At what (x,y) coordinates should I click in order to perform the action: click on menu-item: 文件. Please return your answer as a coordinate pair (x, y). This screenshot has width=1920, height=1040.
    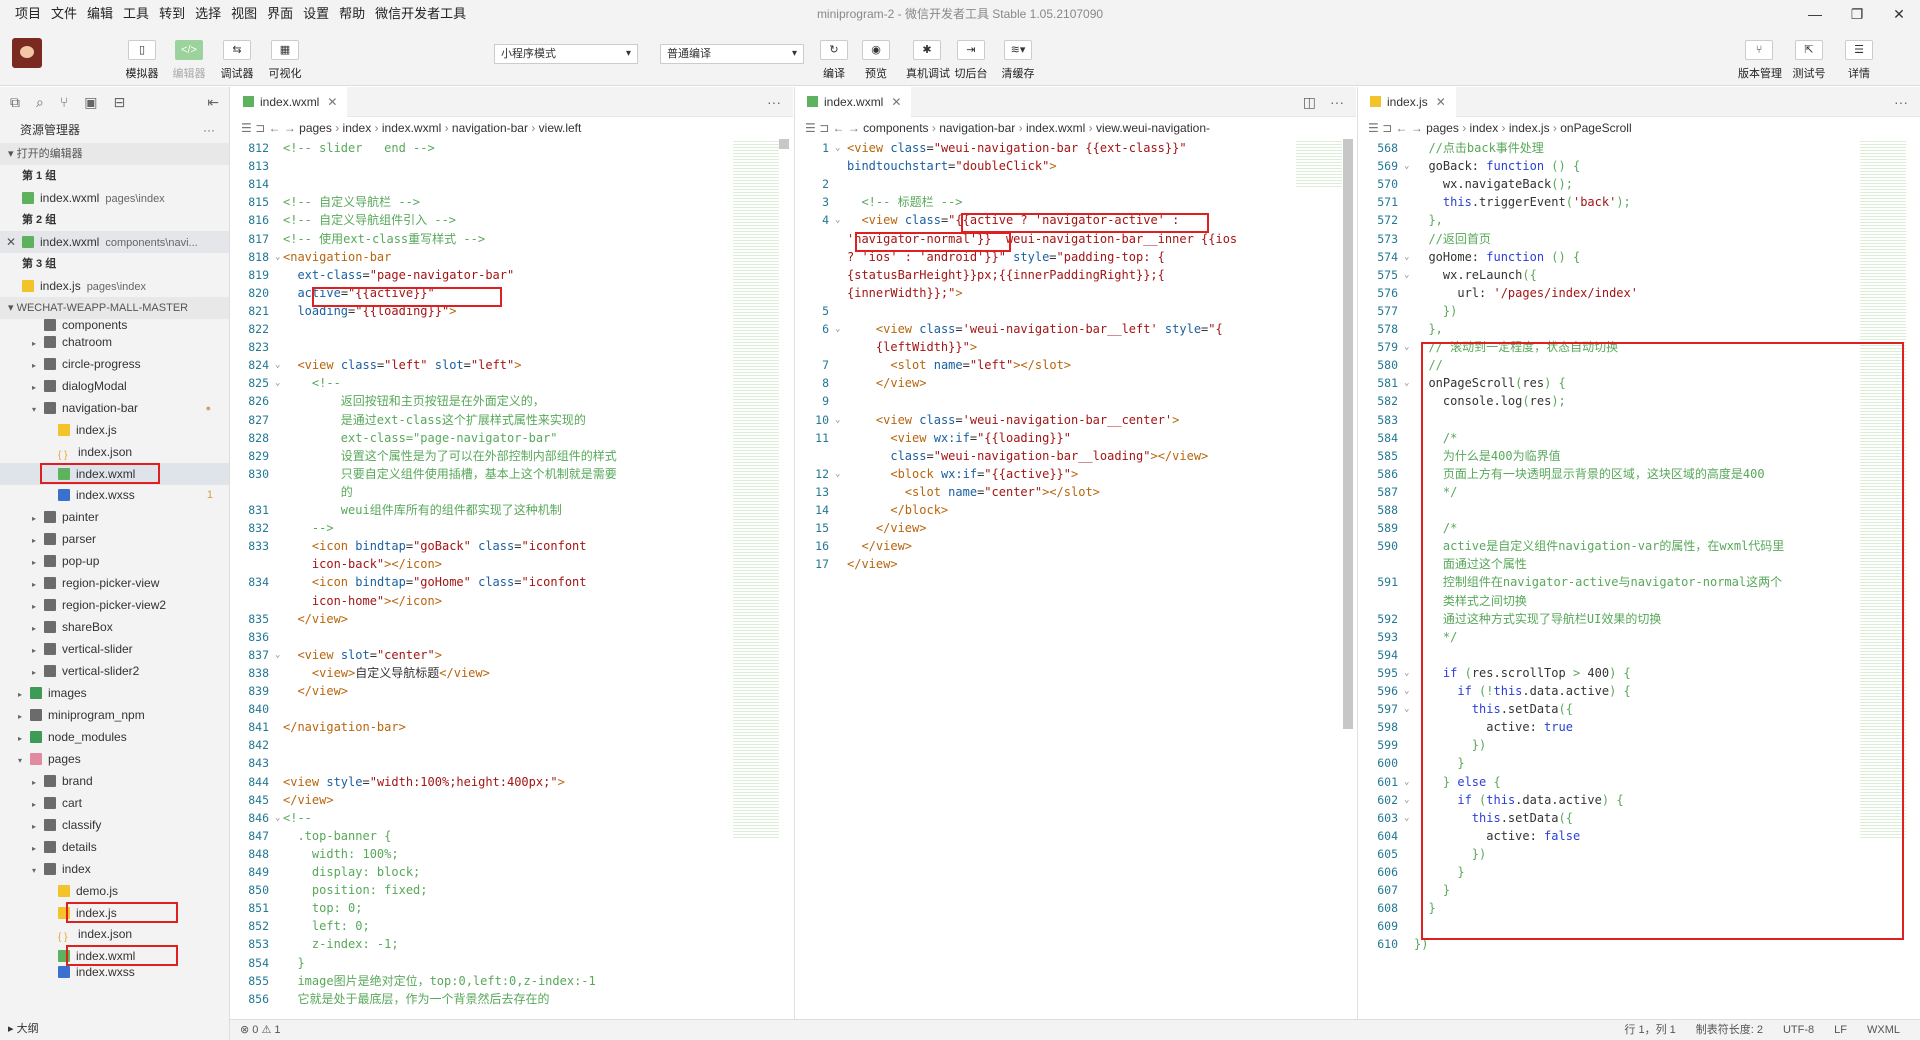
    Looking at the image, I should click on (64, 14).